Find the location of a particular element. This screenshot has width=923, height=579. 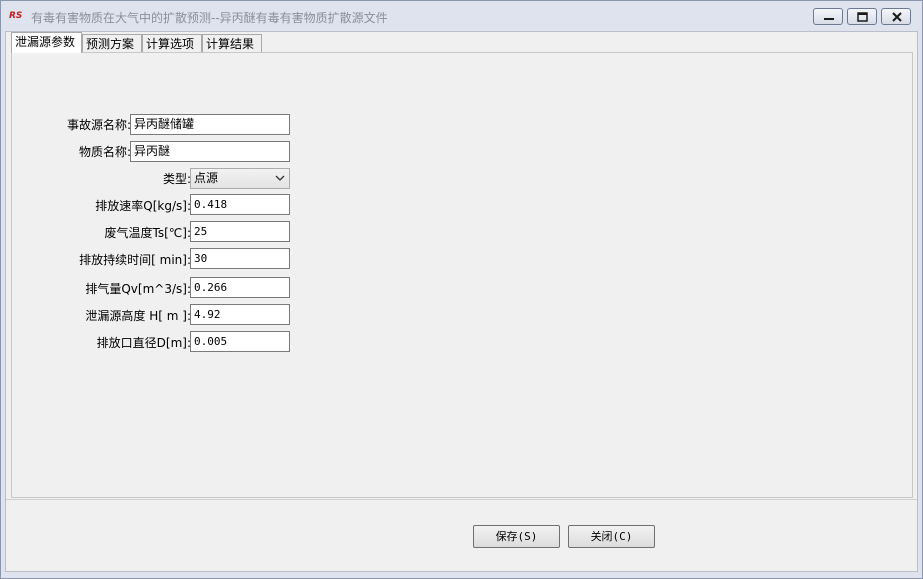

source-height-input: 4.92 is located at coordinates (240, 314).